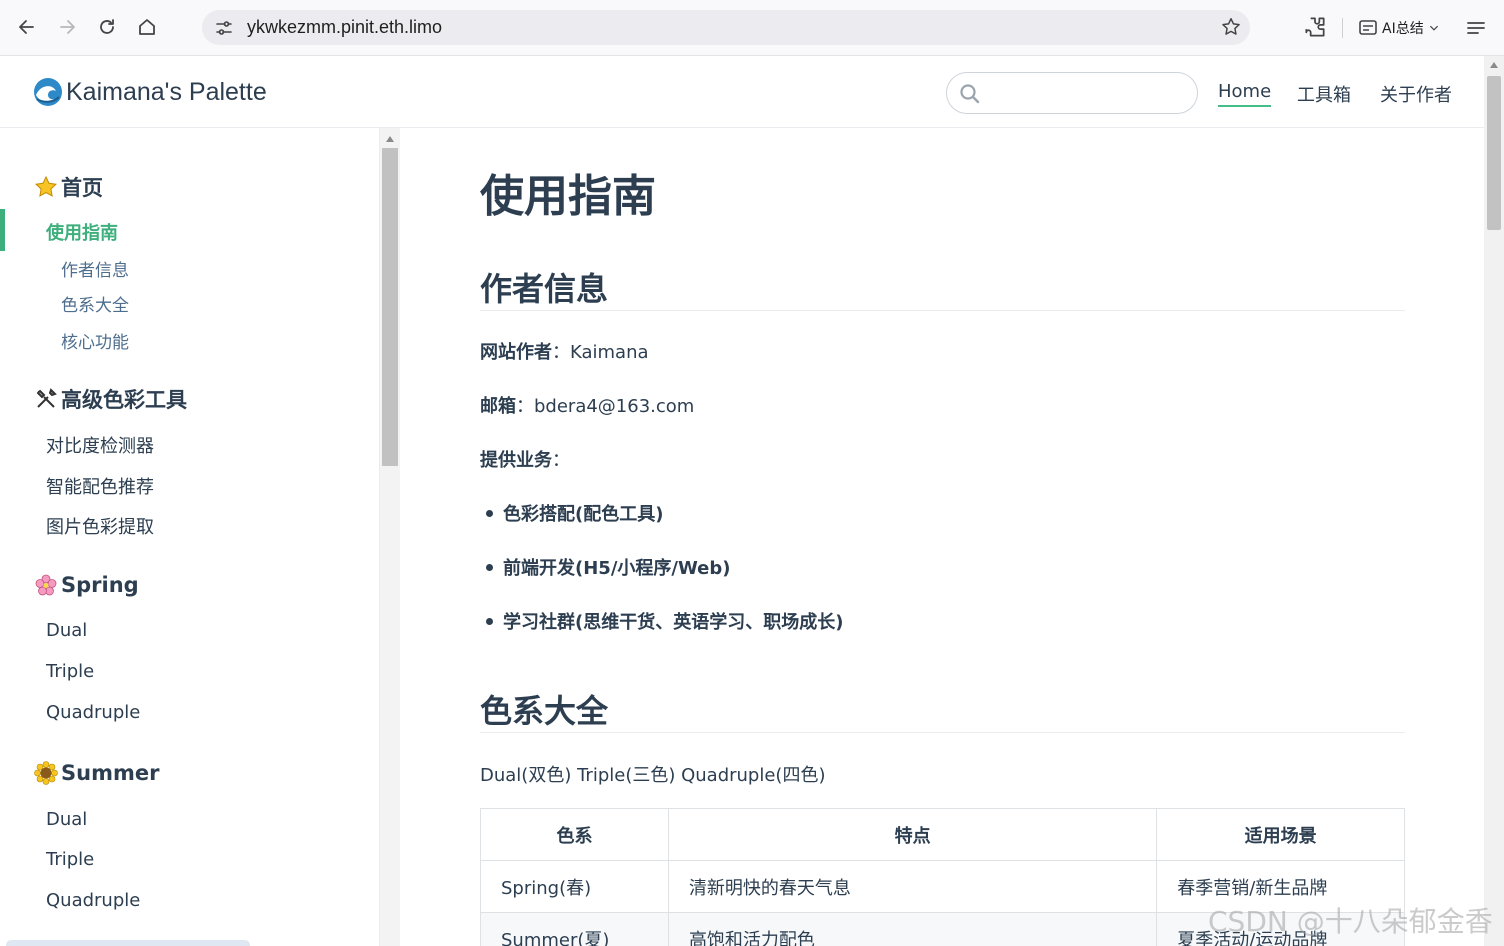 The image size is (1504, 946). I want to click on list-item: 前端开发(H5/小程序/Web), so click(605, 567).